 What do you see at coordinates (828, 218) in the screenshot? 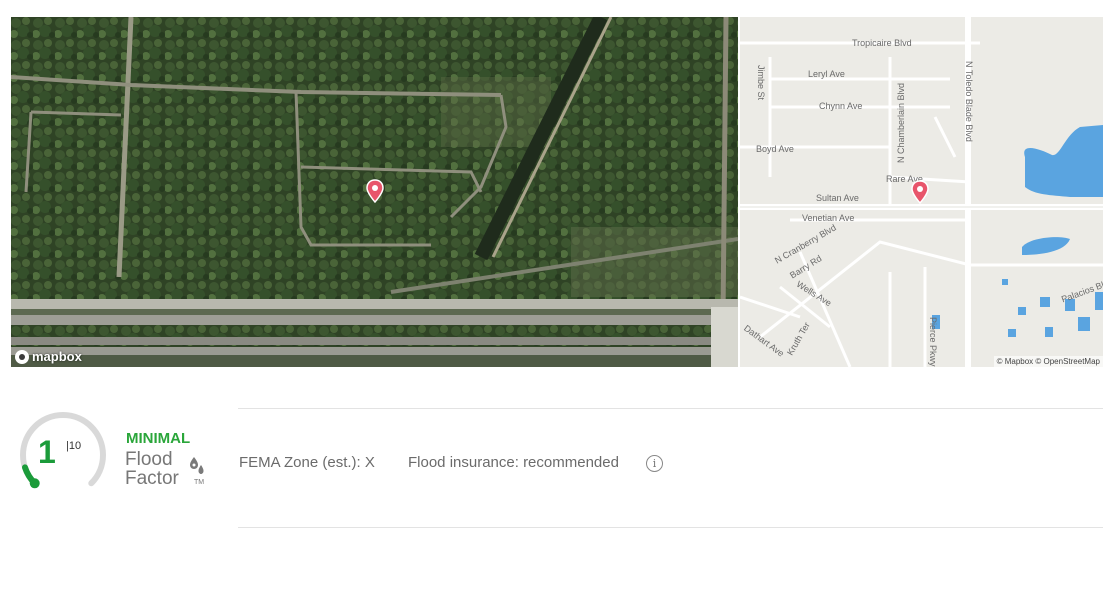
I see `street-label: Venetian Ave` at bounding box center [828, 218].